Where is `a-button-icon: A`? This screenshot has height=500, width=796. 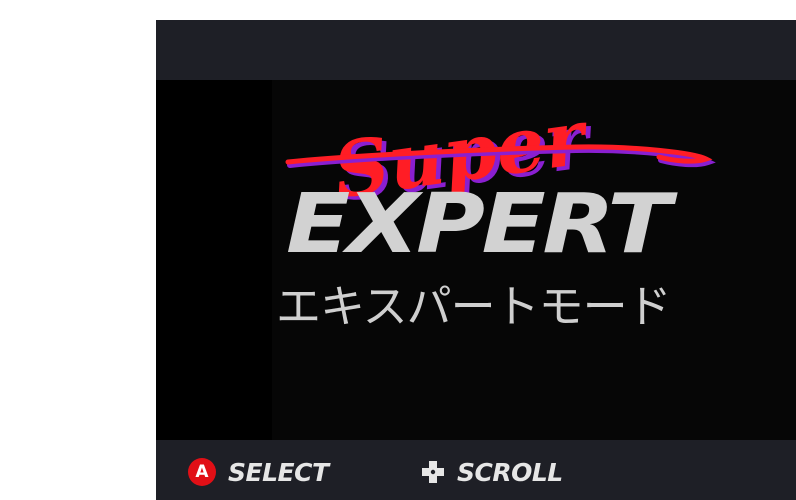
a-button-icon: A is located at coordinates (202, 472).